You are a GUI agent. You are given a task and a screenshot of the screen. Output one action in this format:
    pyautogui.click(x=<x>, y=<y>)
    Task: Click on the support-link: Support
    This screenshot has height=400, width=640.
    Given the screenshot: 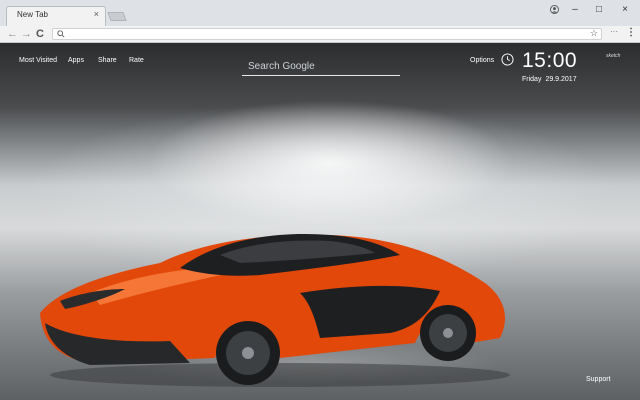 What is the action you would take?
    pyautogui.click(x=598, y=379)
    